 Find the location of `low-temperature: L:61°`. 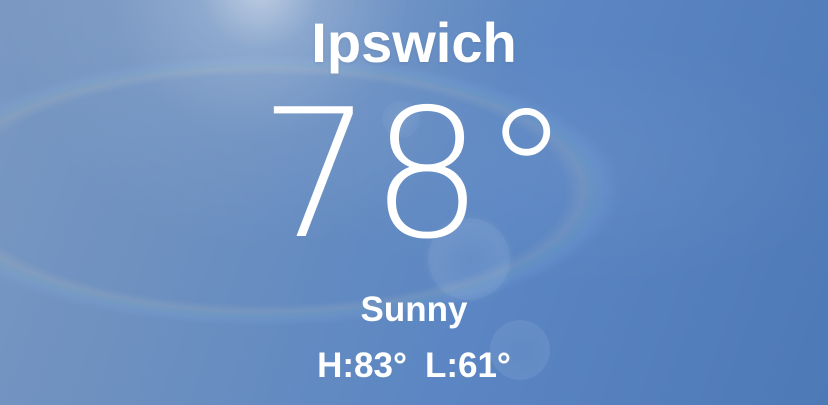

low-temperature: L:61° is located at coordinates (467, 365).